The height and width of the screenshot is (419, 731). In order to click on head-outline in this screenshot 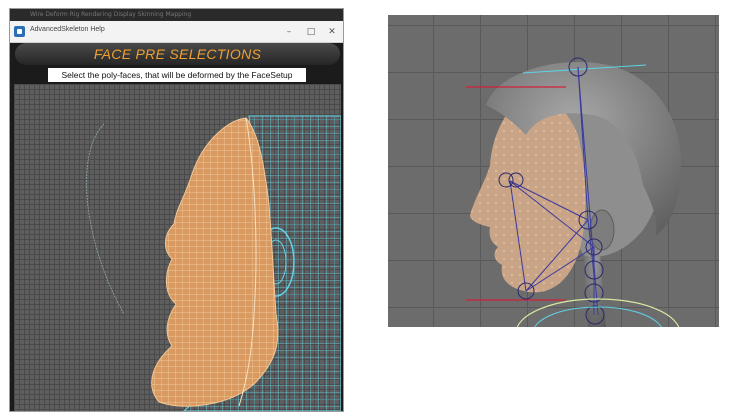, I will do `click(105, 219)`.